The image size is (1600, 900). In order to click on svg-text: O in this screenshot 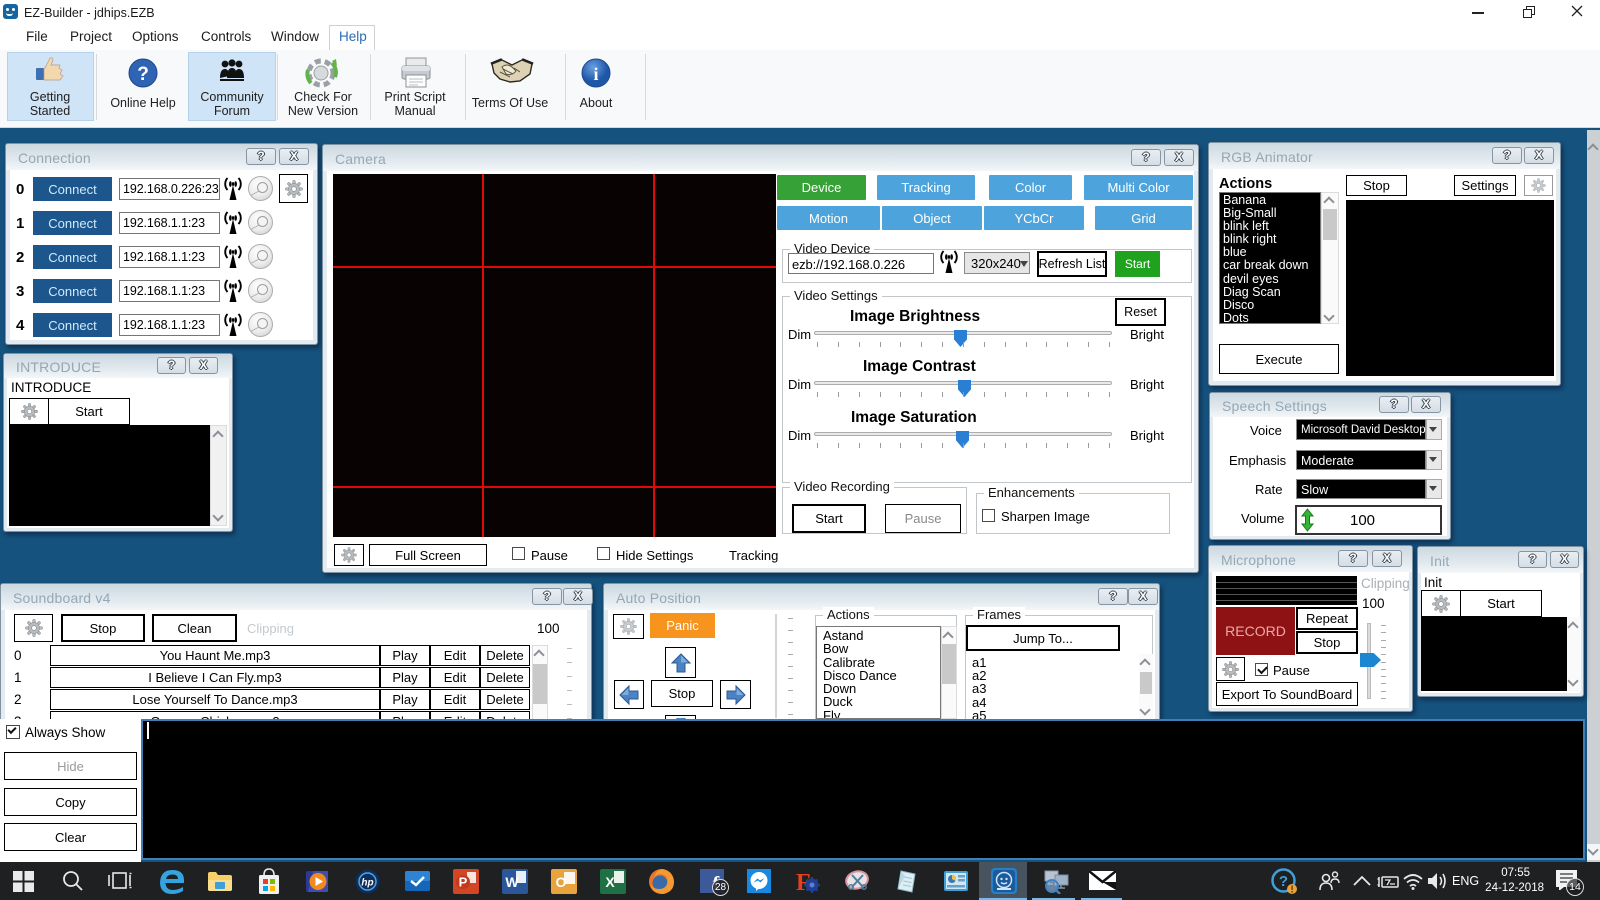, I will do `click(561, 882)`.